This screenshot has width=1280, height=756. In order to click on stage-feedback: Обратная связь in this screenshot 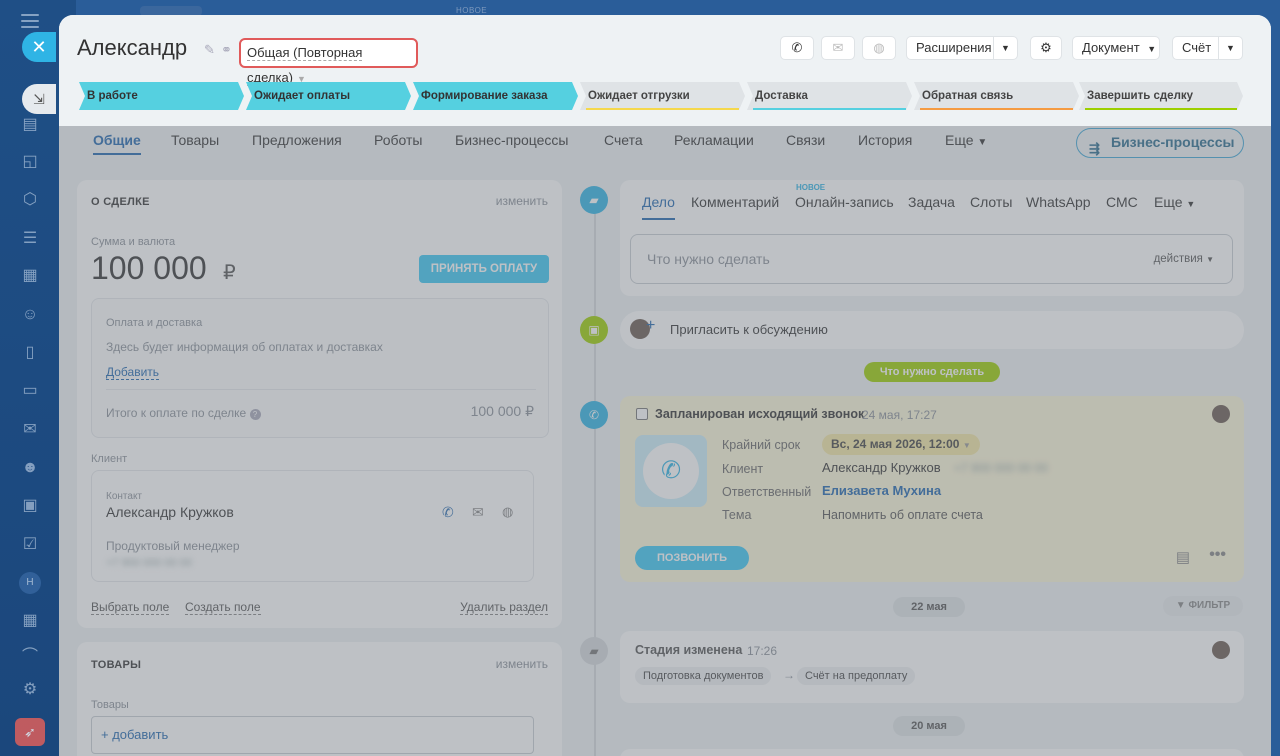, I will do `click(996, 96)`.